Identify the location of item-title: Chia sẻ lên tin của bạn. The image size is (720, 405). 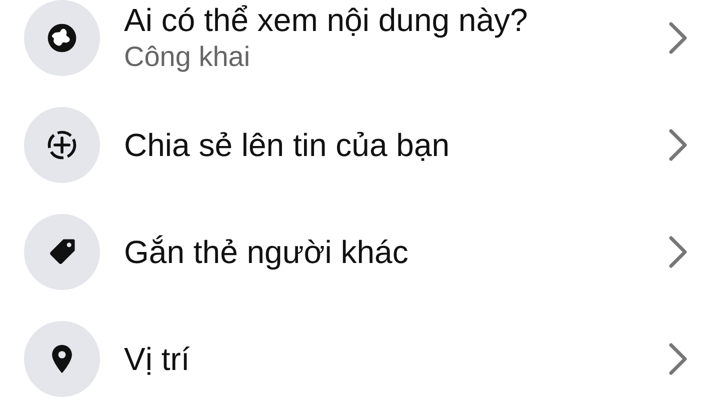
(287, 145).